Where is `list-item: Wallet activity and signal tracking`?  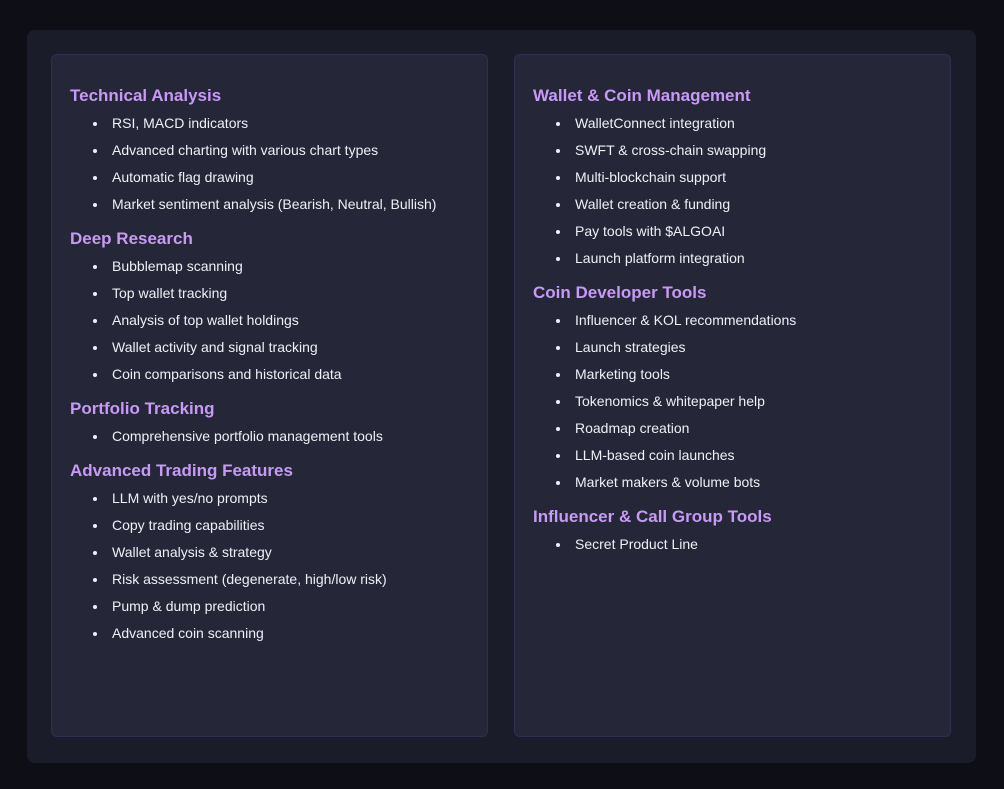
list-item: Wallet activity and signal tracking is located at coordinates (278, 347).